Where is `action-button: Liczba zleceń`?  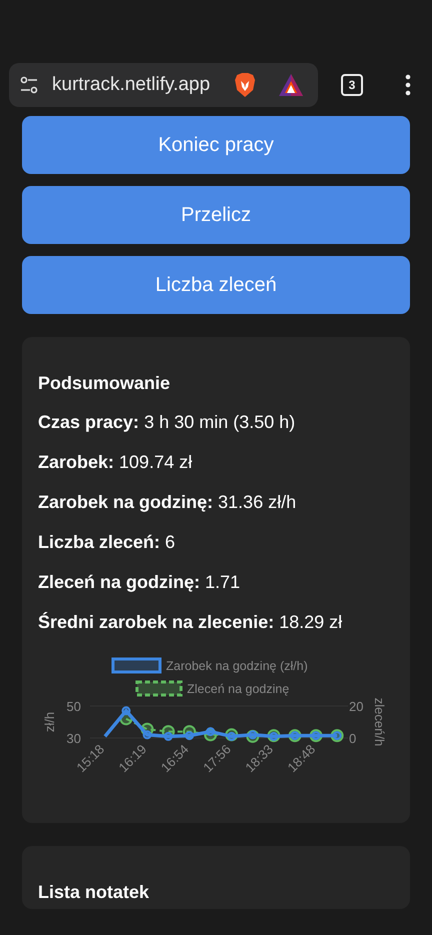 action-button: Liczba zleceń is located at coordinates (216, 285).